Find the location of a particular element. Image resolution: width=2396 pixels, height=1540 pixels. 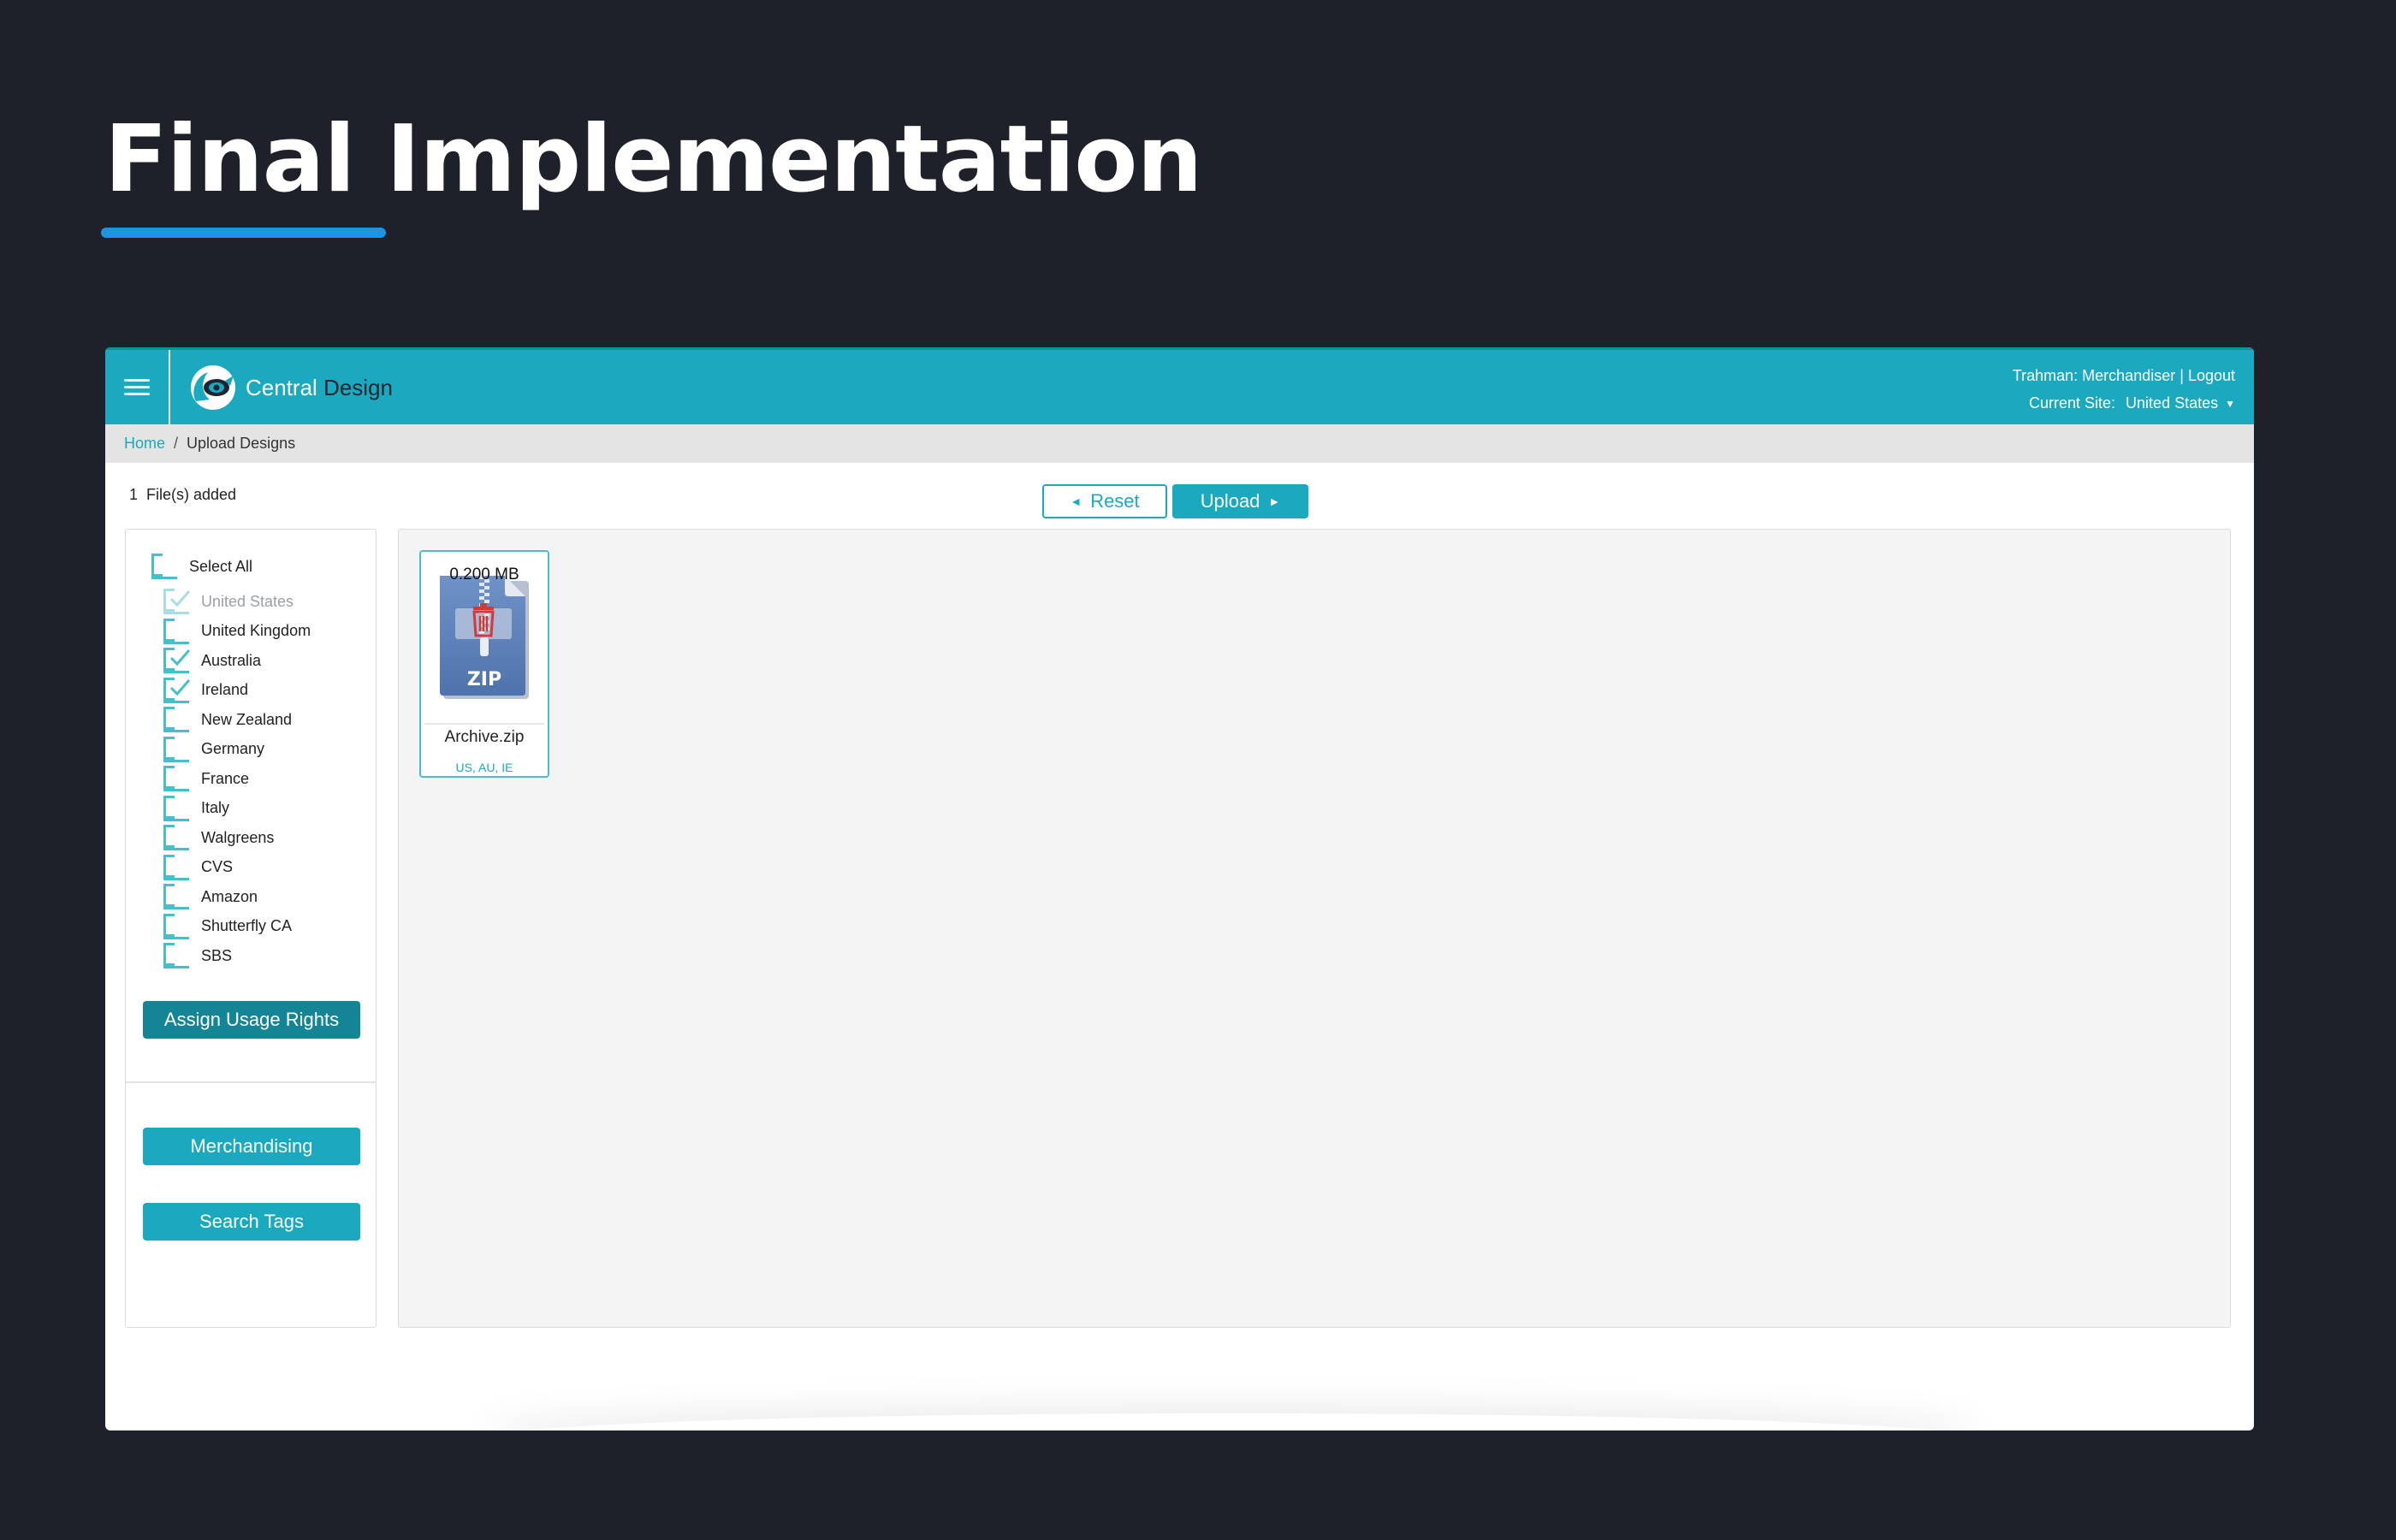

brand-name: Central Design is located at coordinates (319, 388).